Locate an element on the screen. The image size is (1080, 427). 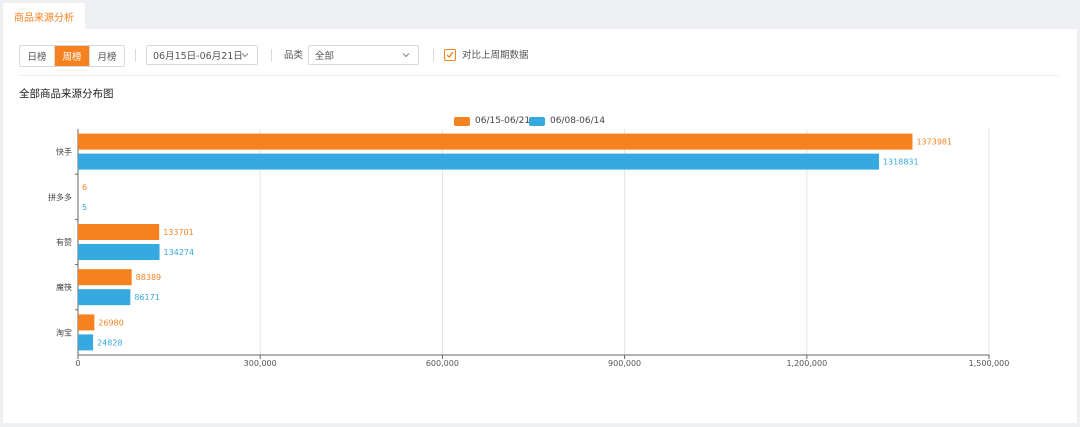
x-tick-label: 0 is located at coordinates (77, 363).